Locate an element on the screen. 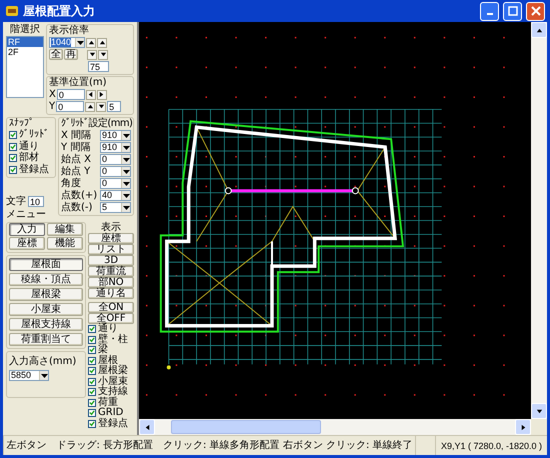 The image size is (550, 458). grid-field-label: 始点 Y is located at coordinates (76, 171).